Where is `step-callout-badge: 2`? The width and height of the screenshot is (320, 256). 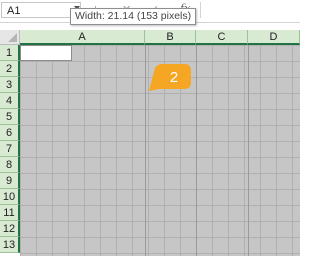 step-callout-badge: 2 is located at coordinates (170, 77).